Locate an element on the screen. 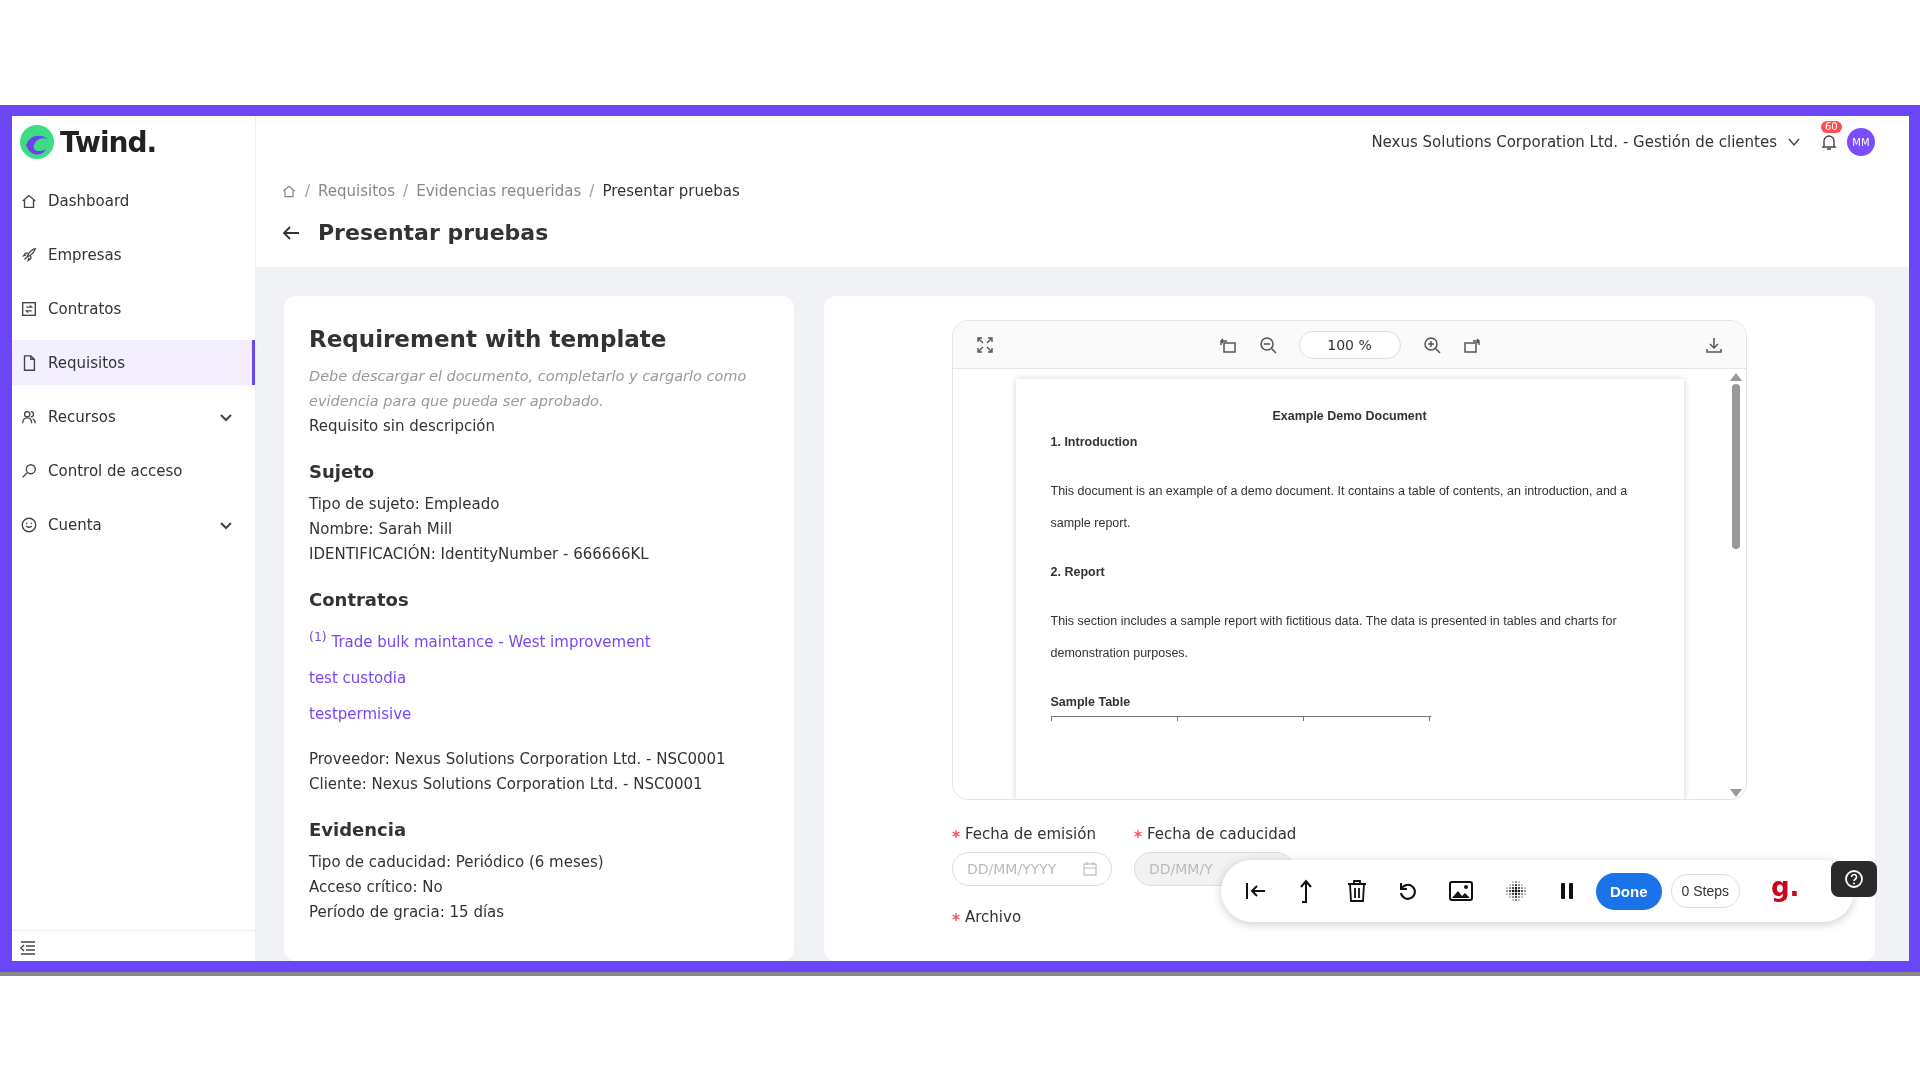  scroll-down-icon is located at coordinates (1736, 793).